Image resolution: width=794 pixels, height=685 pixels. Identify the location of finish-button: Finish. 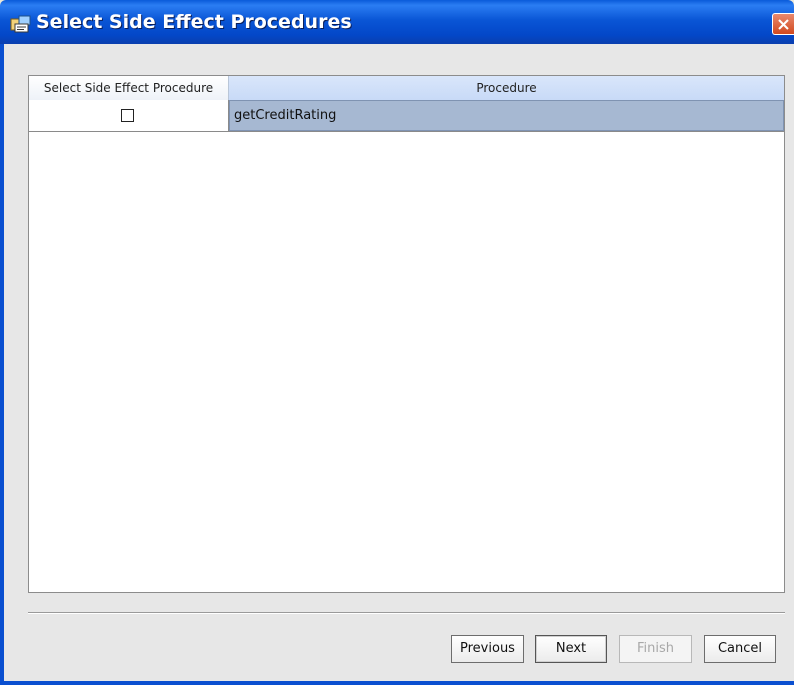
(655, 649).